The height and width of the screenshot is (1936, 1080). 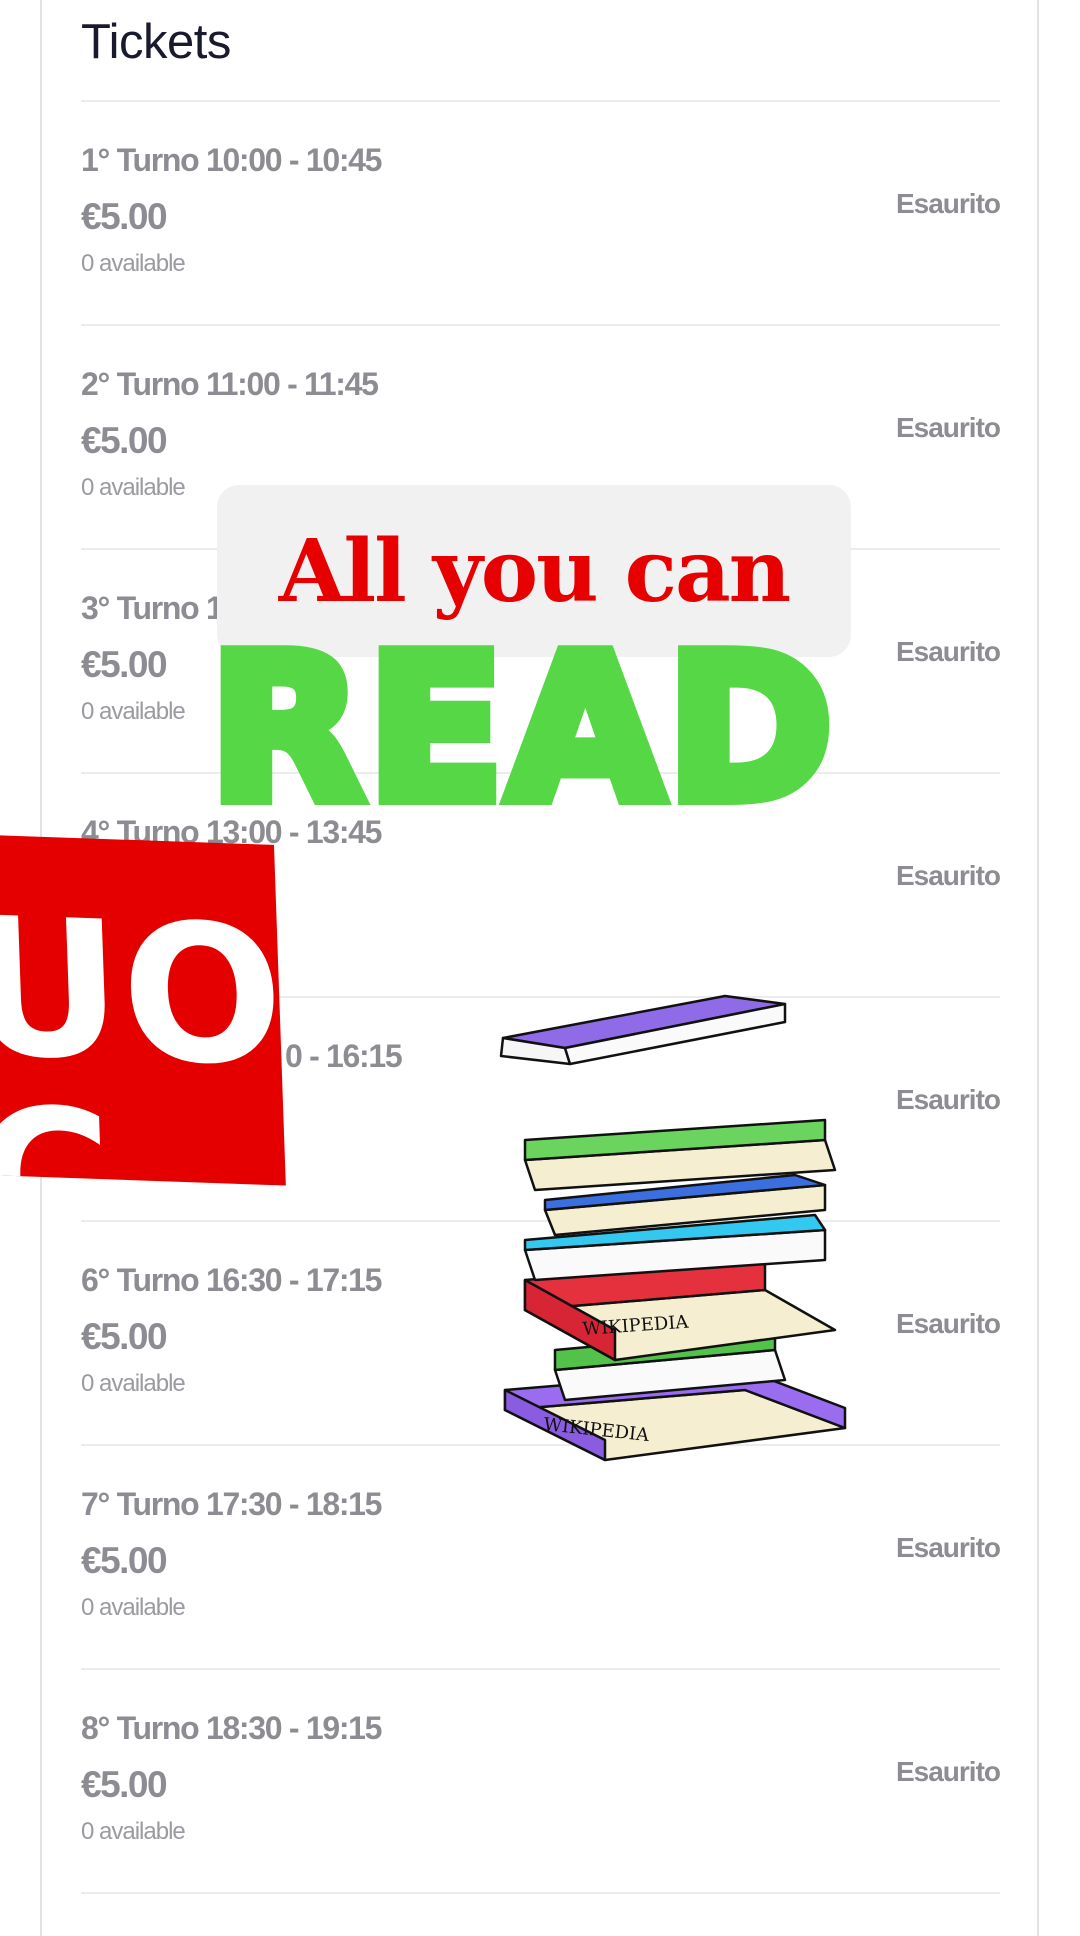 What do you see at coordinates (231, 1280) in the screenshot?
I see `ticket-name: 6° Turno 16:30 - 17:15` at bounding box center [231, 1280].